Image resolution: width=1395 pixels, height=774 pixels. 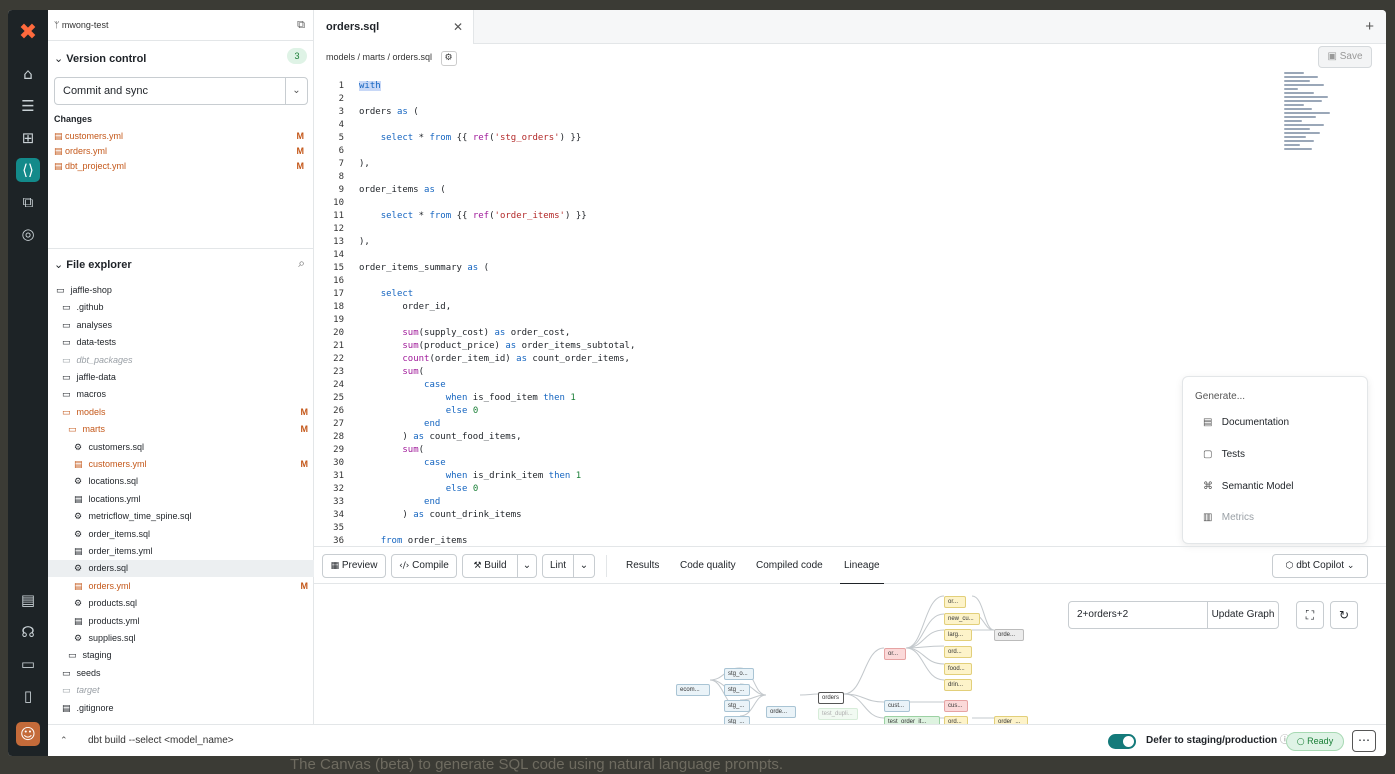 I want to click on clipboard-icon: ▤, so click(x=28, y=600).